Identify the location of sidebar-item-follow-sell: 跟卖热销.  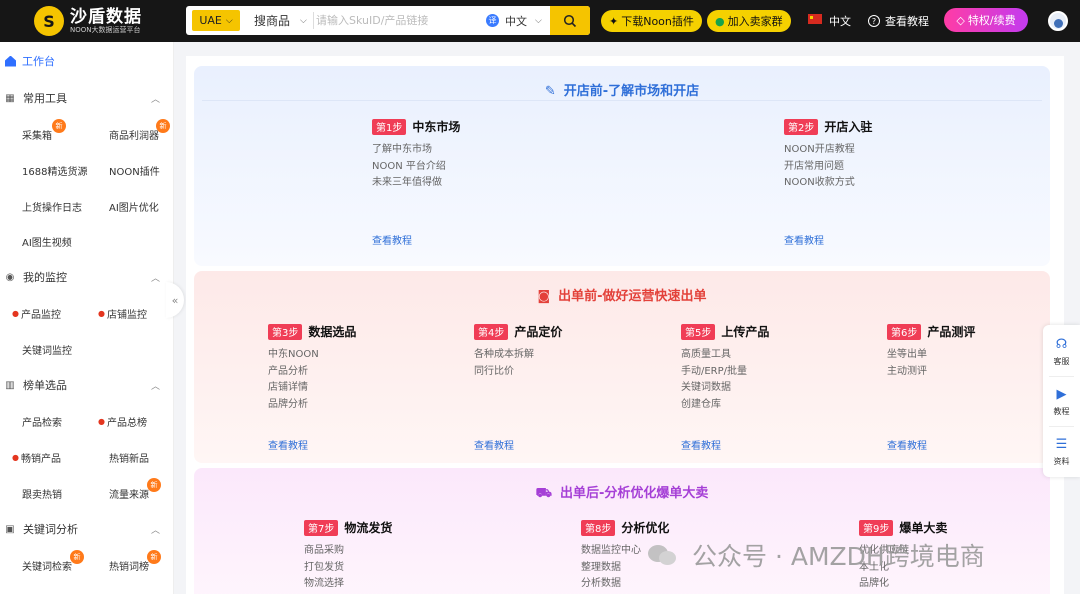
(42, 493).